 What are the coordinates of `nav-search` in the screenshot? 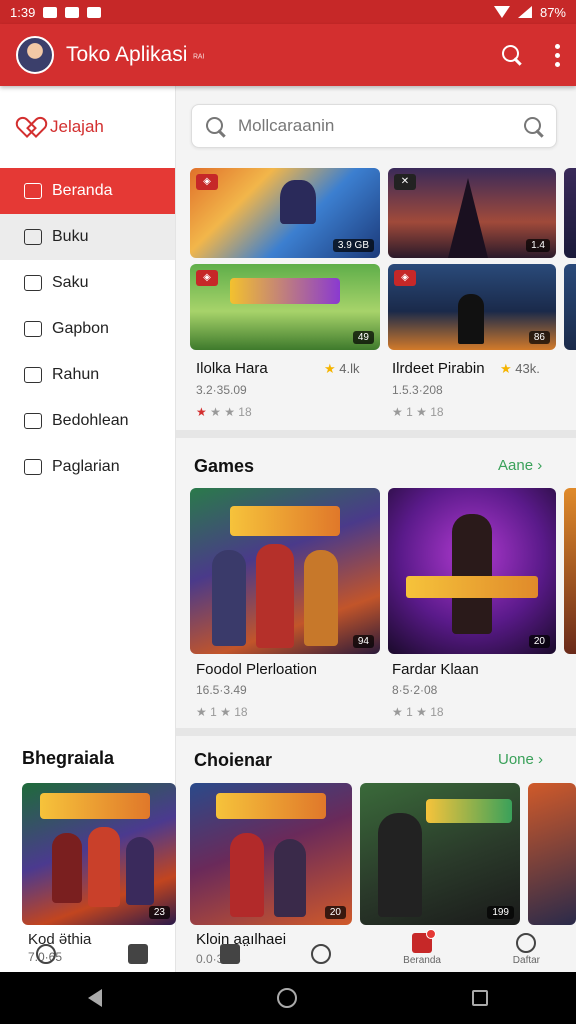 It's located at (321, 955).